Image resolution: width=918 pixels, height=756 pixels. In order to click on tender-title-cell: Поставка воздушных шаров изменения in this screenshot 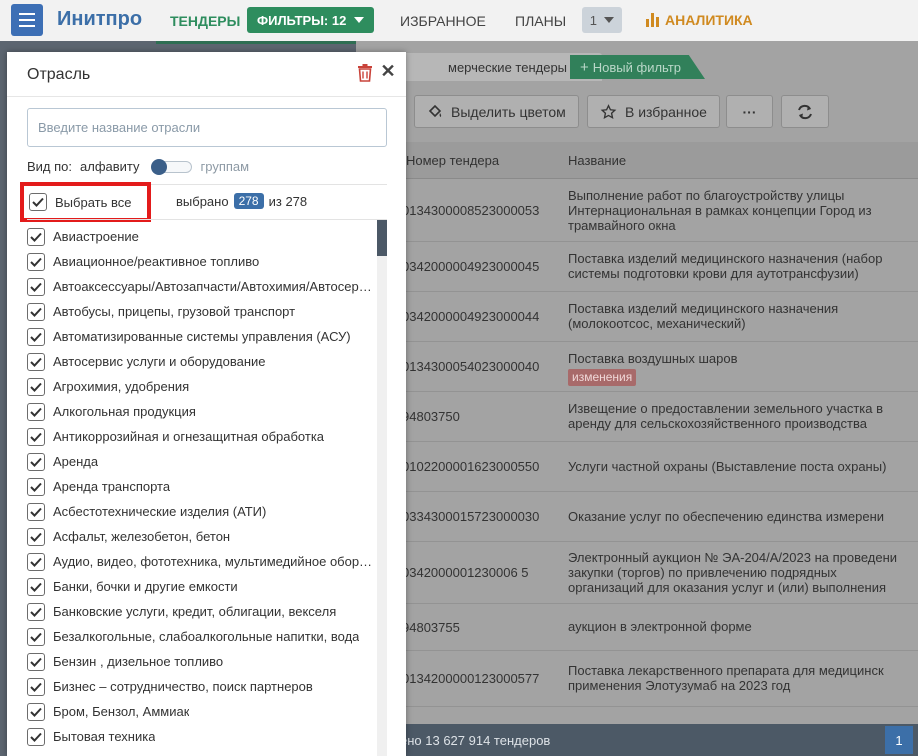, I will do `click(743, 368)`.